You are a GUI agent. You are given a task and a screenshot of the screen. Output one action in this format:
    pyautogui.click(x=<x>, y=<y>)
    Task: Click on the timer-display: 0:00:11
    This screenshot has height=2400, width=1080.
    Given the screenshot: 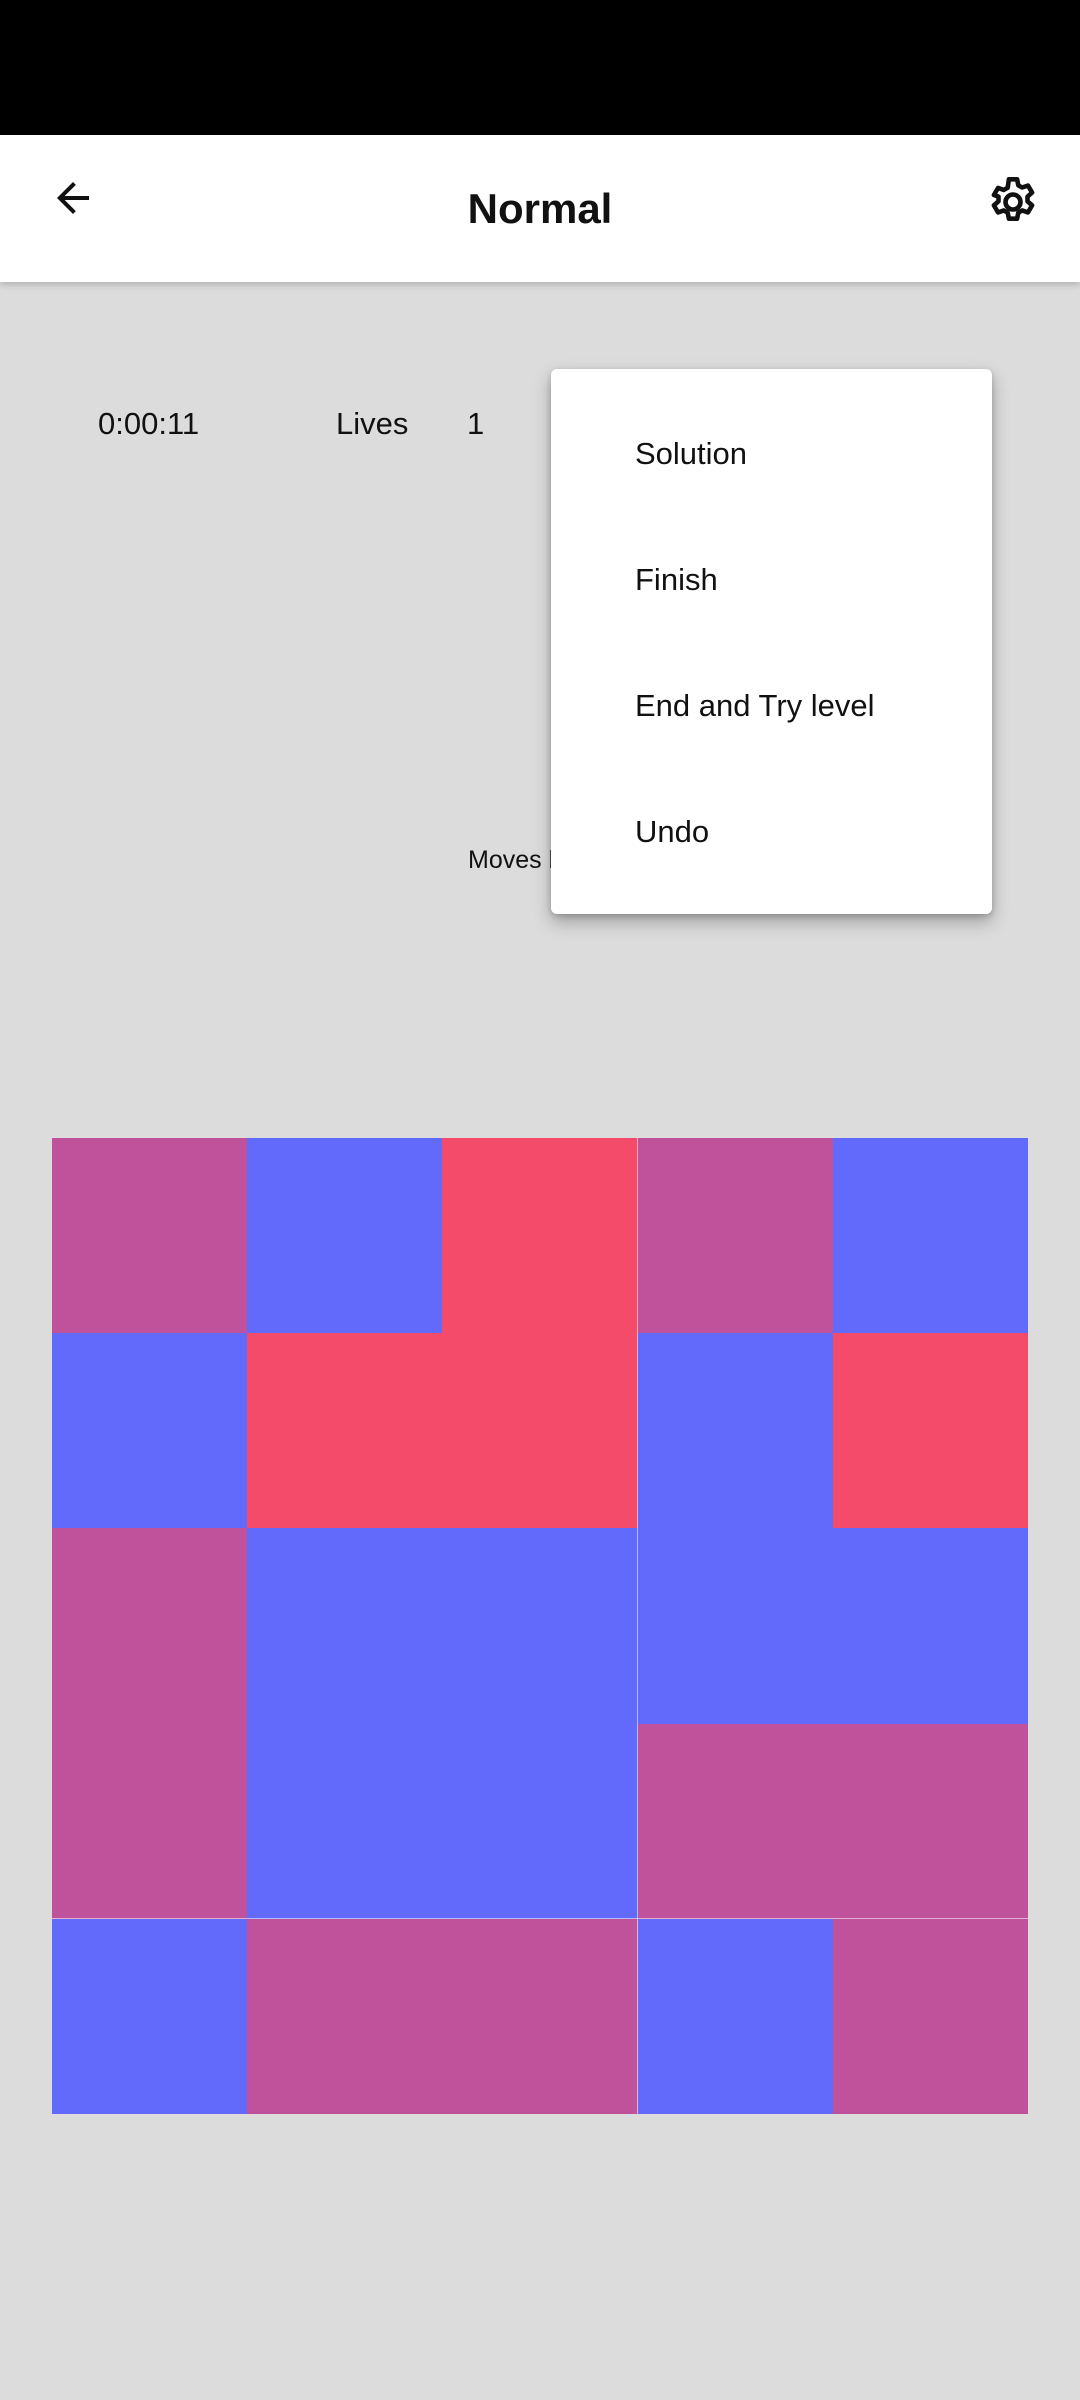 What is the action you would take?
    pyautogui.click(x=149, y=423)
    